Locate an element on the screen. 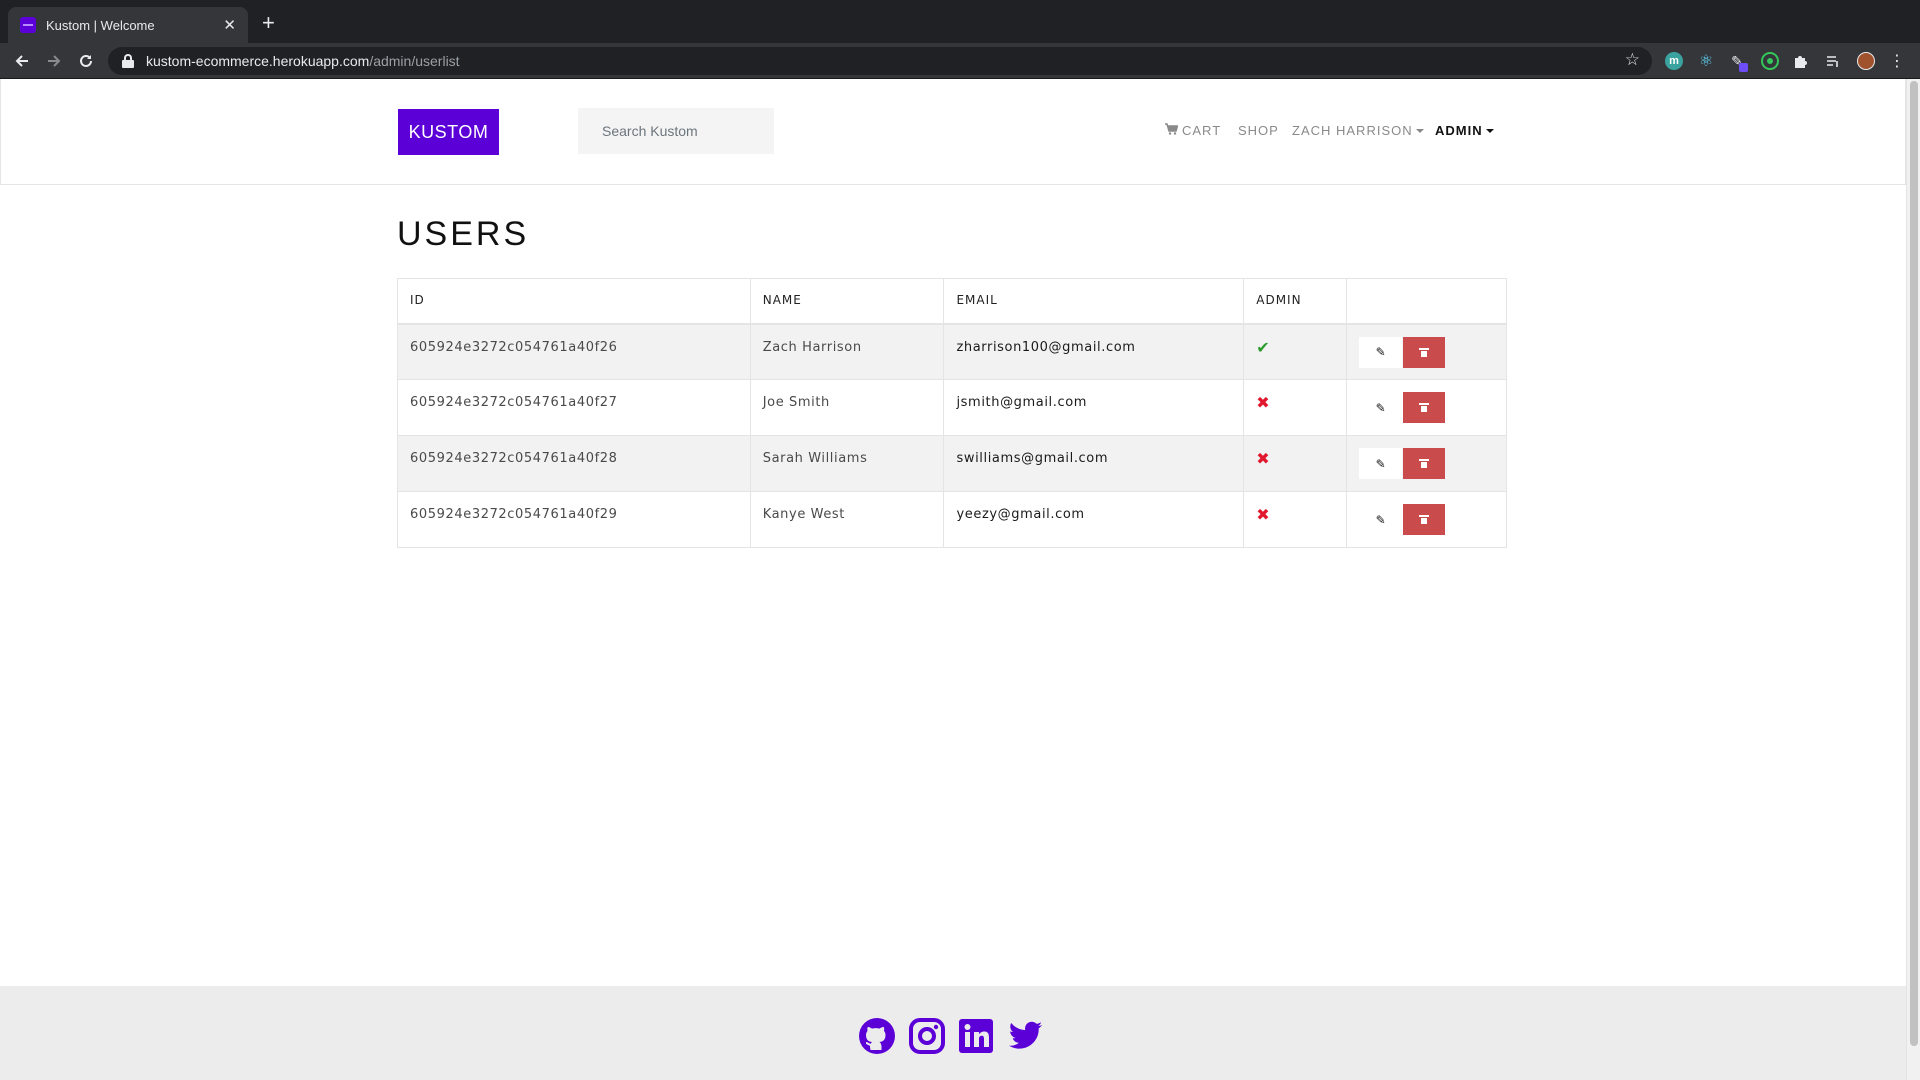 This screenshot has height=1080, width=1920. scrollbar-thumb is located at coordinates (1914, 563).